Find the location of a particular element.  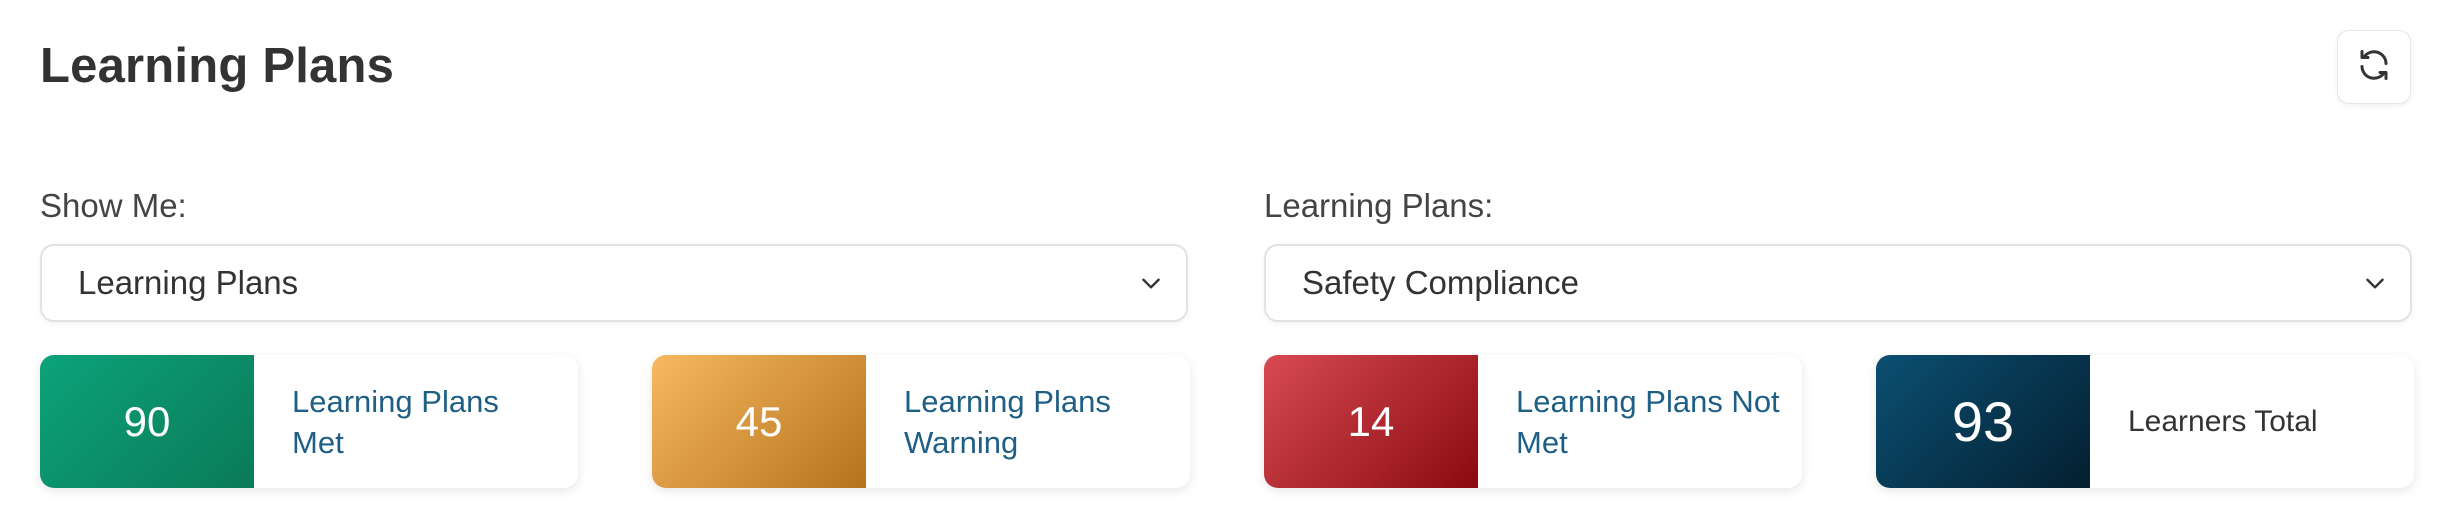

stat-label: Learning Plans Warning is located at coordinates (1007, 421).